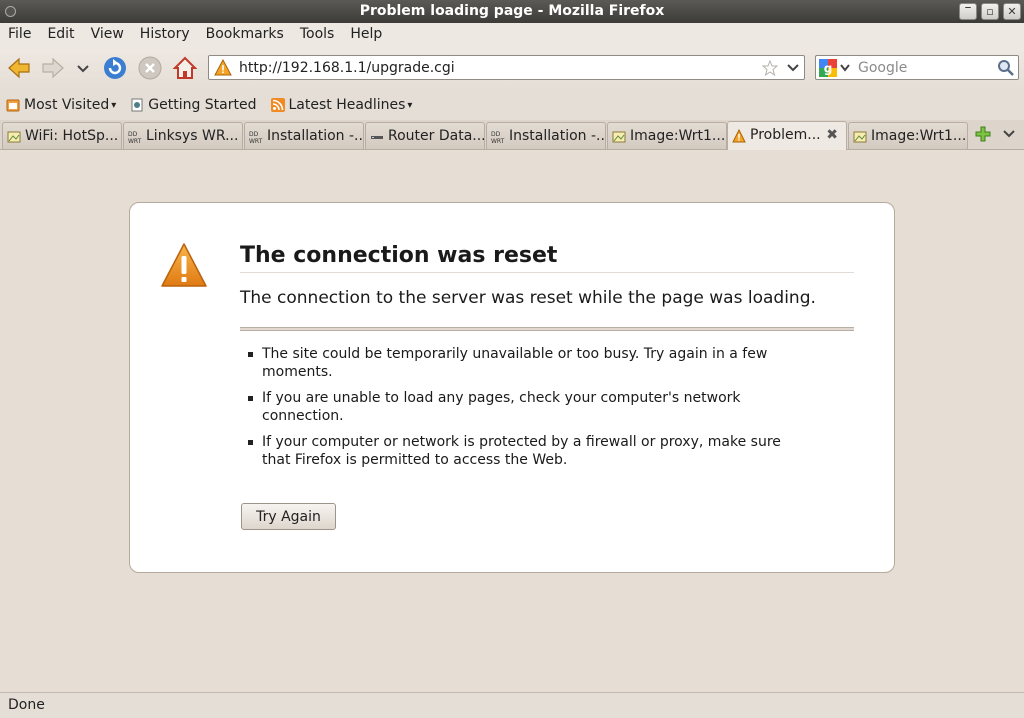  Describe the element at coordinates (832, 135) in the screenshot. I see `close-tab-icon: ✖` at that location.